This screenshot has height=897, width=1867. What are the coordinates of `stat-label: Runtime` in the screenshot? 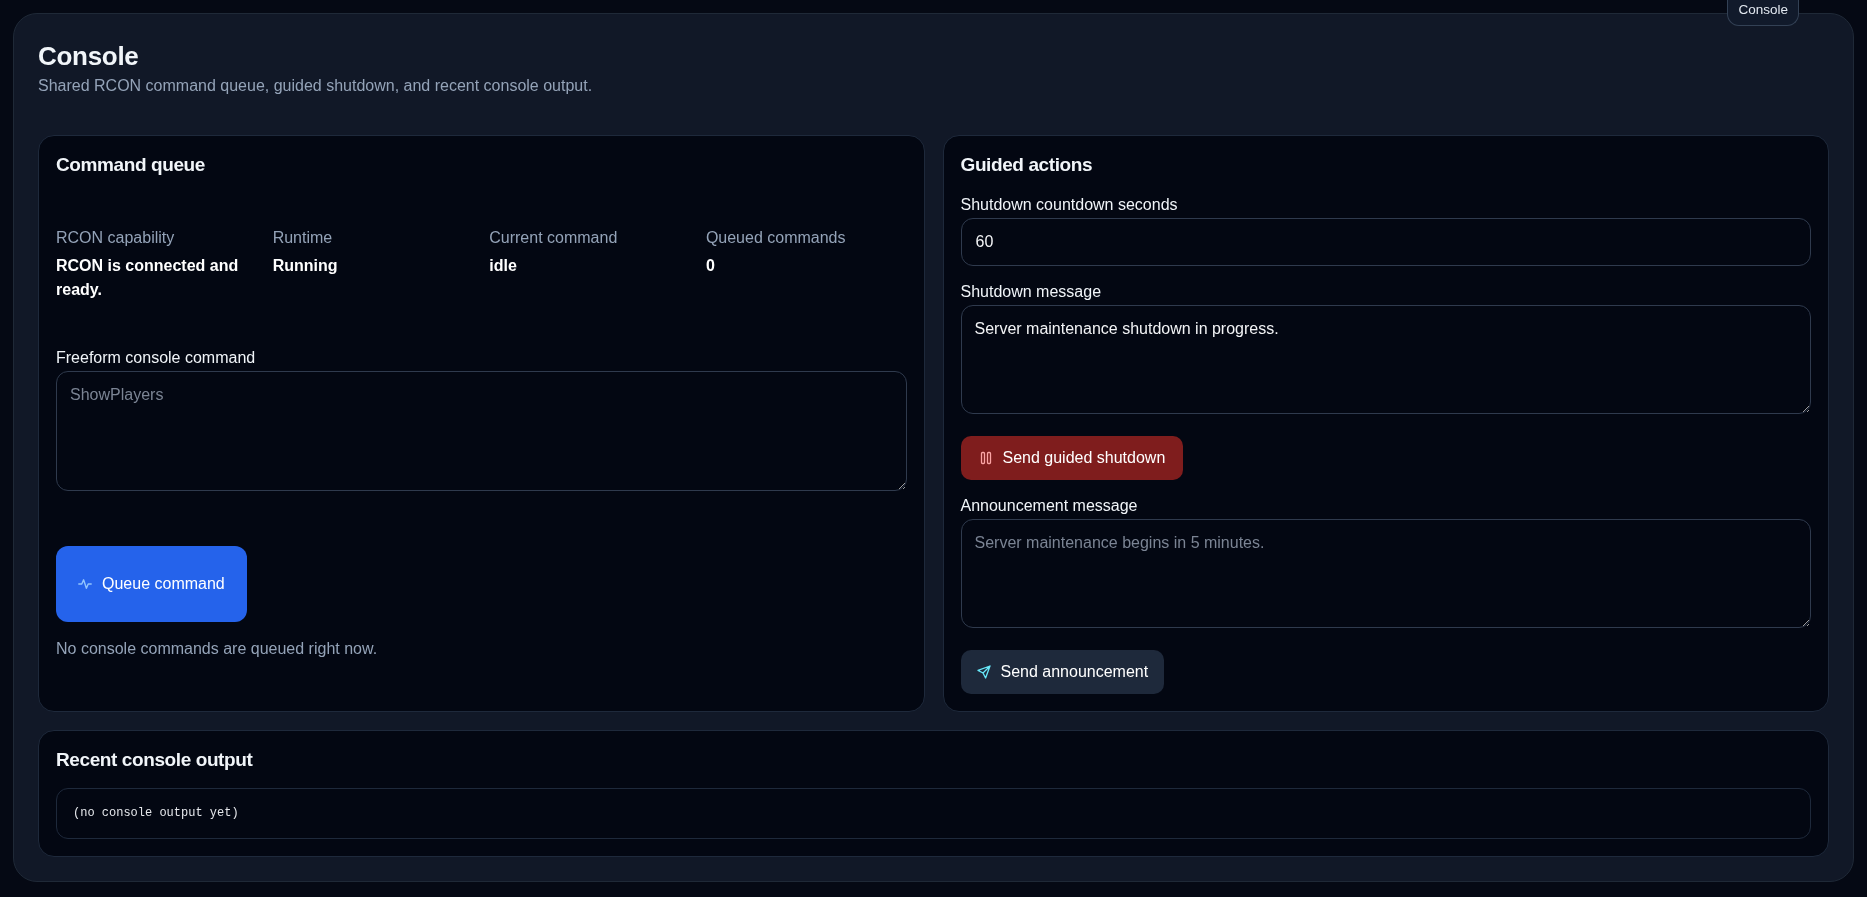 It's located at (303, 238).